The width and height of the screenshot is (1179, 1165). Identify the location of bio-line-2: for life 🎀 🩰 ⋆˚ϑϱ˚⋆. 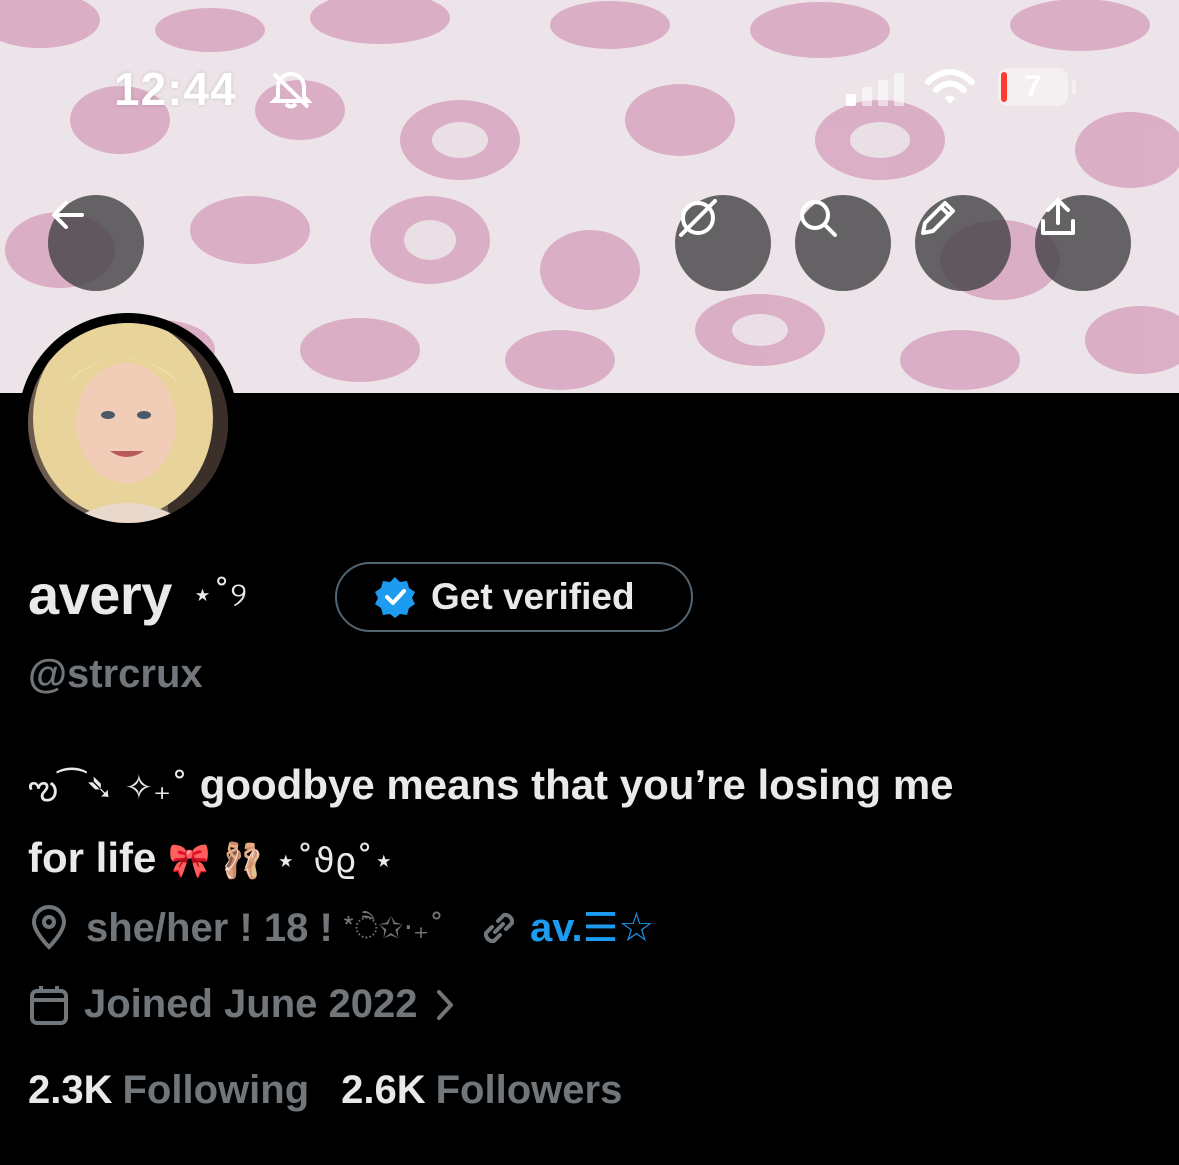
(588, 859).